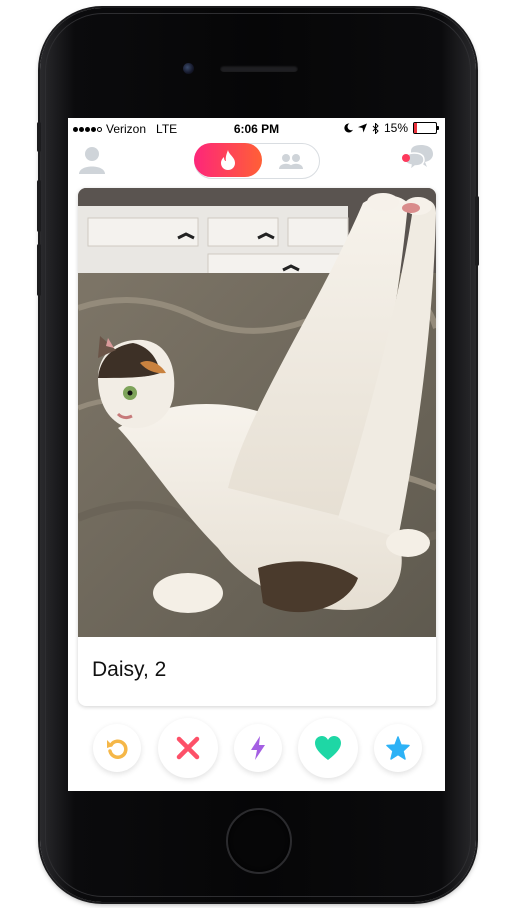 The image size is (513, 908). Describe the element at coordinates (477, 231) in the screenshot. I see `power-button` at that location.